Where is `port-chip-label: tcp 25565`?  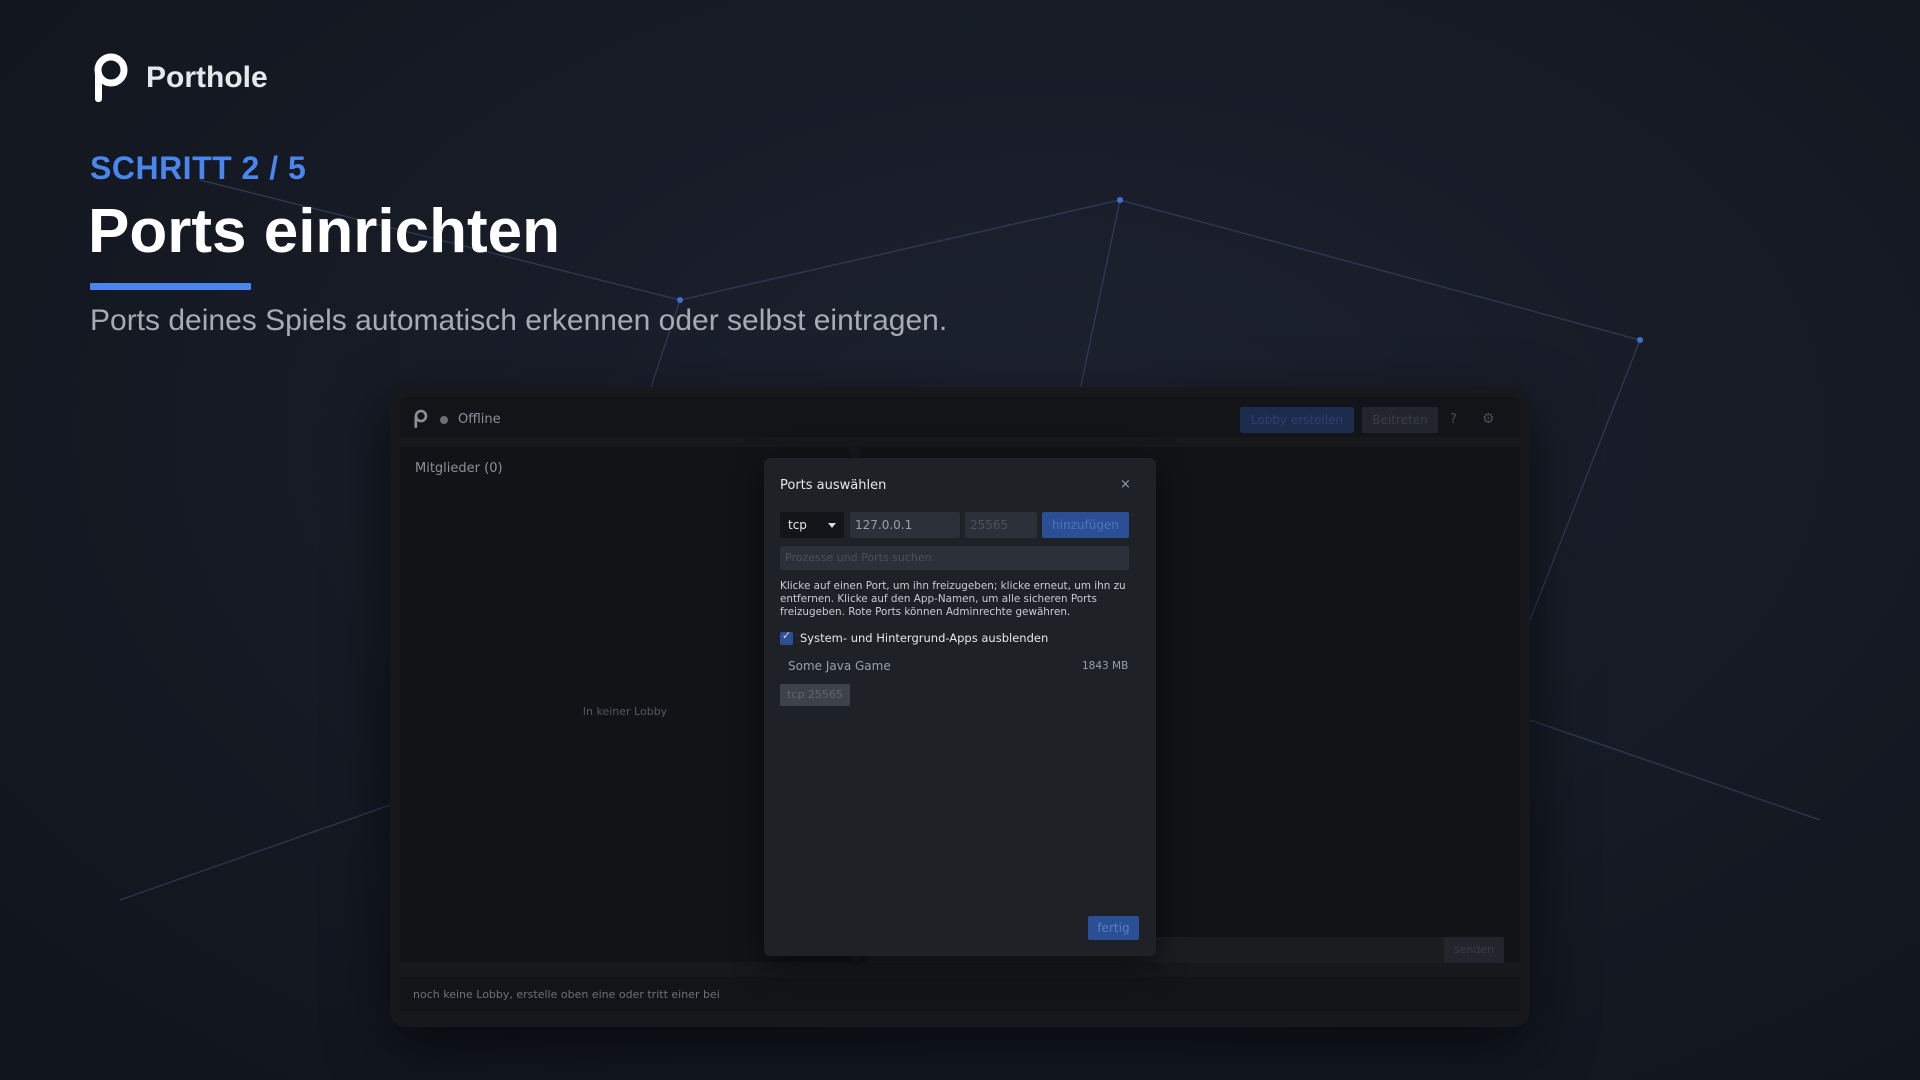
port-chip-label: tcp 25565 is located at coordinates (815, 694).